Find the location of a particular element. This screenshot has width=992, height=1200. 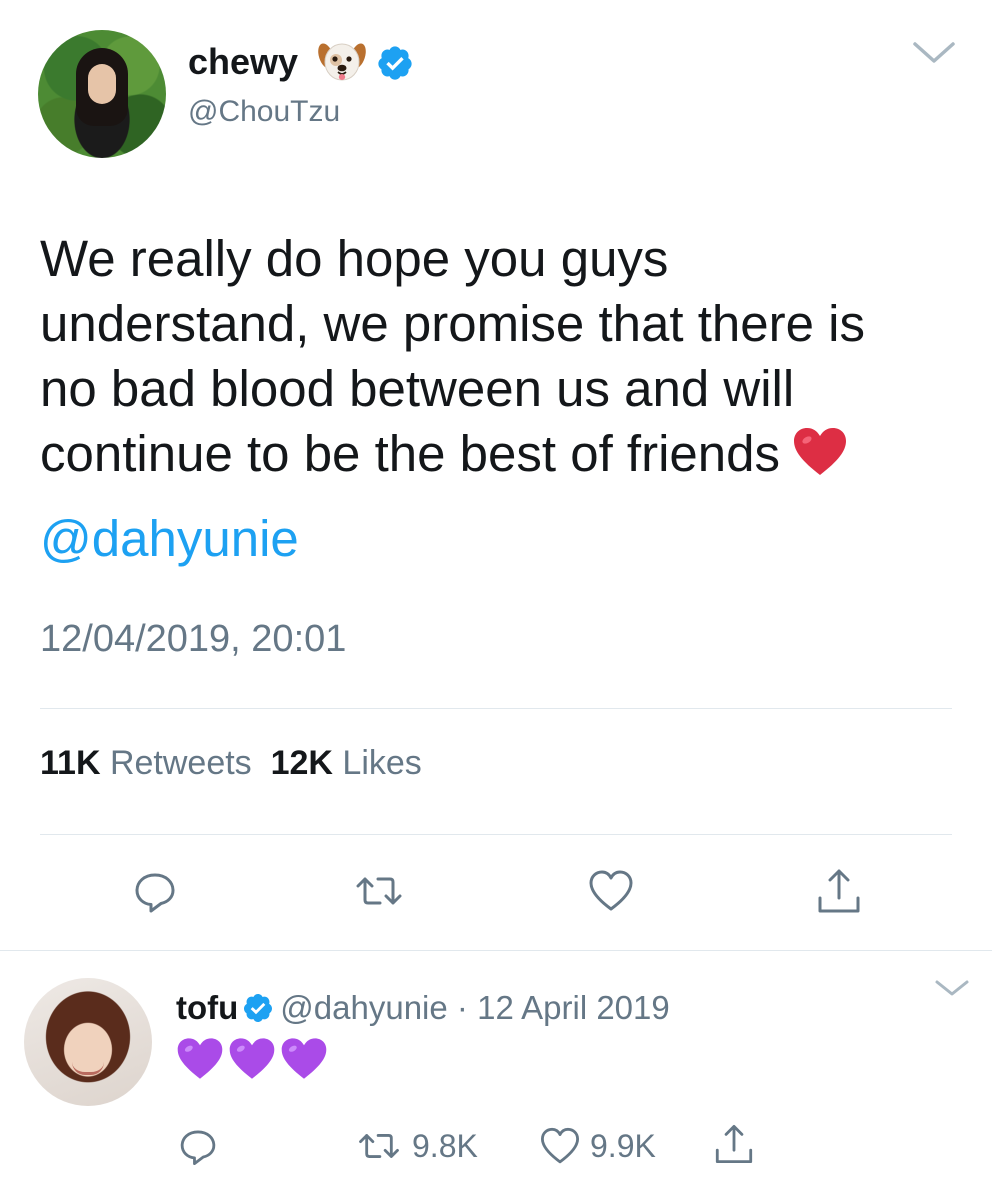

author-display-name: chewy is located at coordinates (243, 62).